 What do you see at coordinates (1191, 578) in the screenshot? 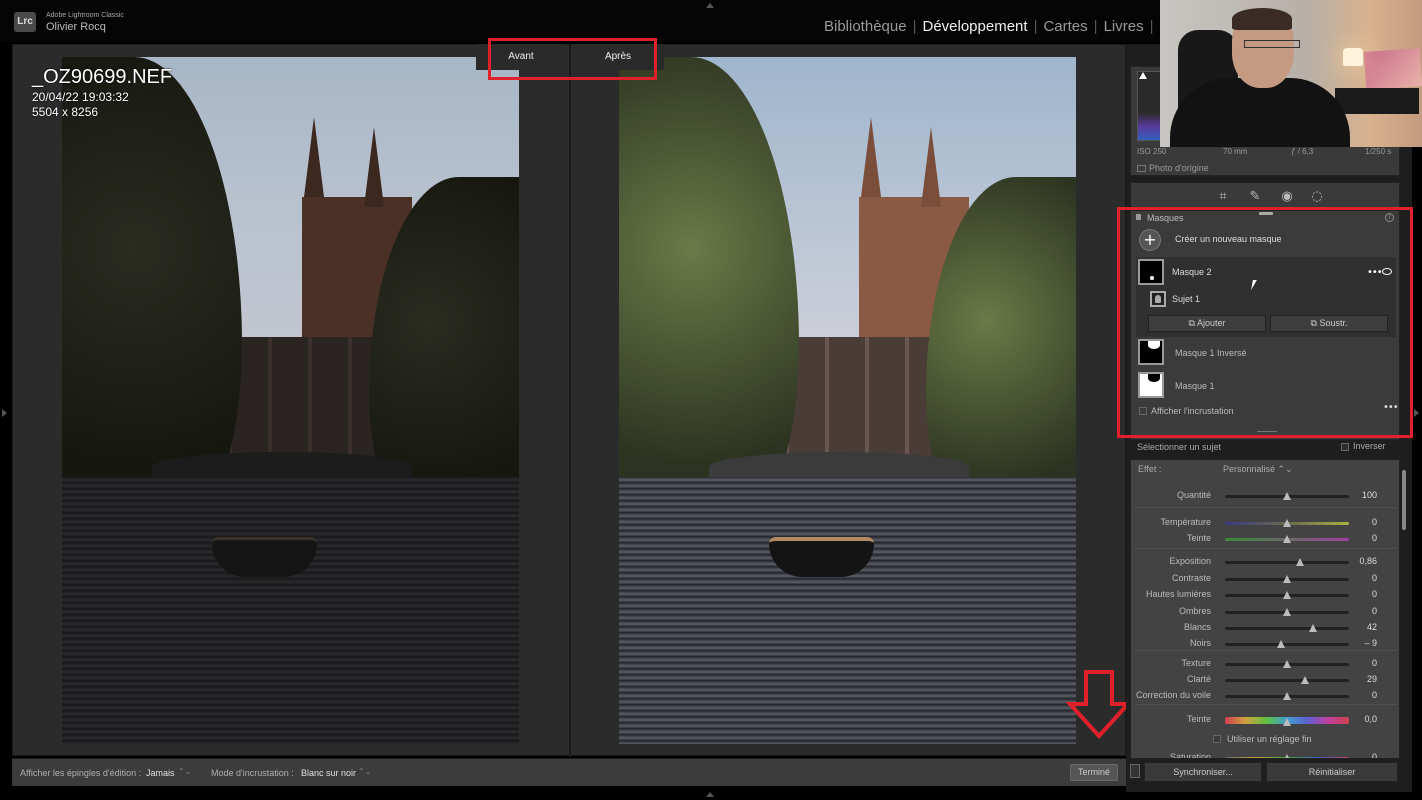
I see `slider-label: Contraste` at bounding box center [1191, 578].